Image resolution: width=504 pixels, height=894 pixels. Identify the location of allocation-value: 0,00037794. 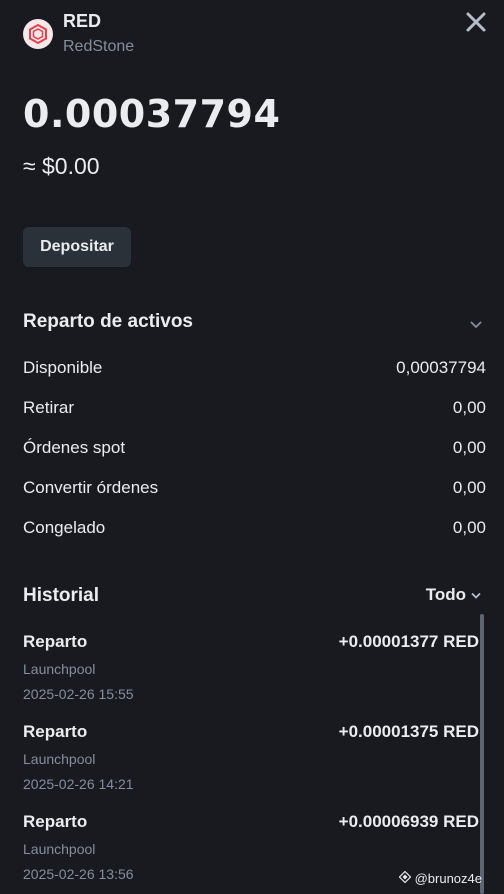
(441, 367).